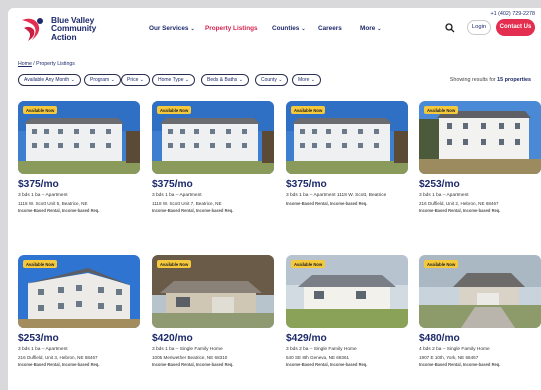 This screenshot has width=541, height=390. Describe the element at coordinates (135, 80) in the screenshot. I see `filter-price: Price ⌄` at that location.